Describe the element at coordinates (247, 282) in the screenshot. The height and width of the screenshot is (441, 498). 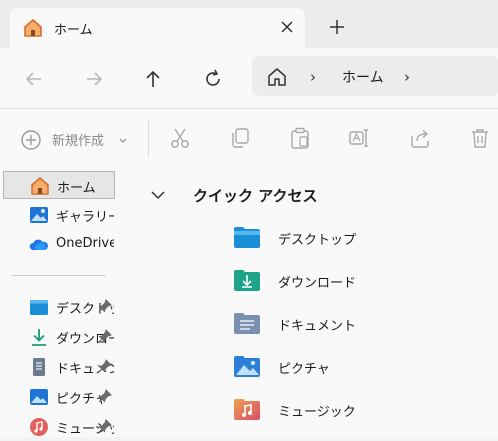
I see `downloads-folder-icon` at that location.